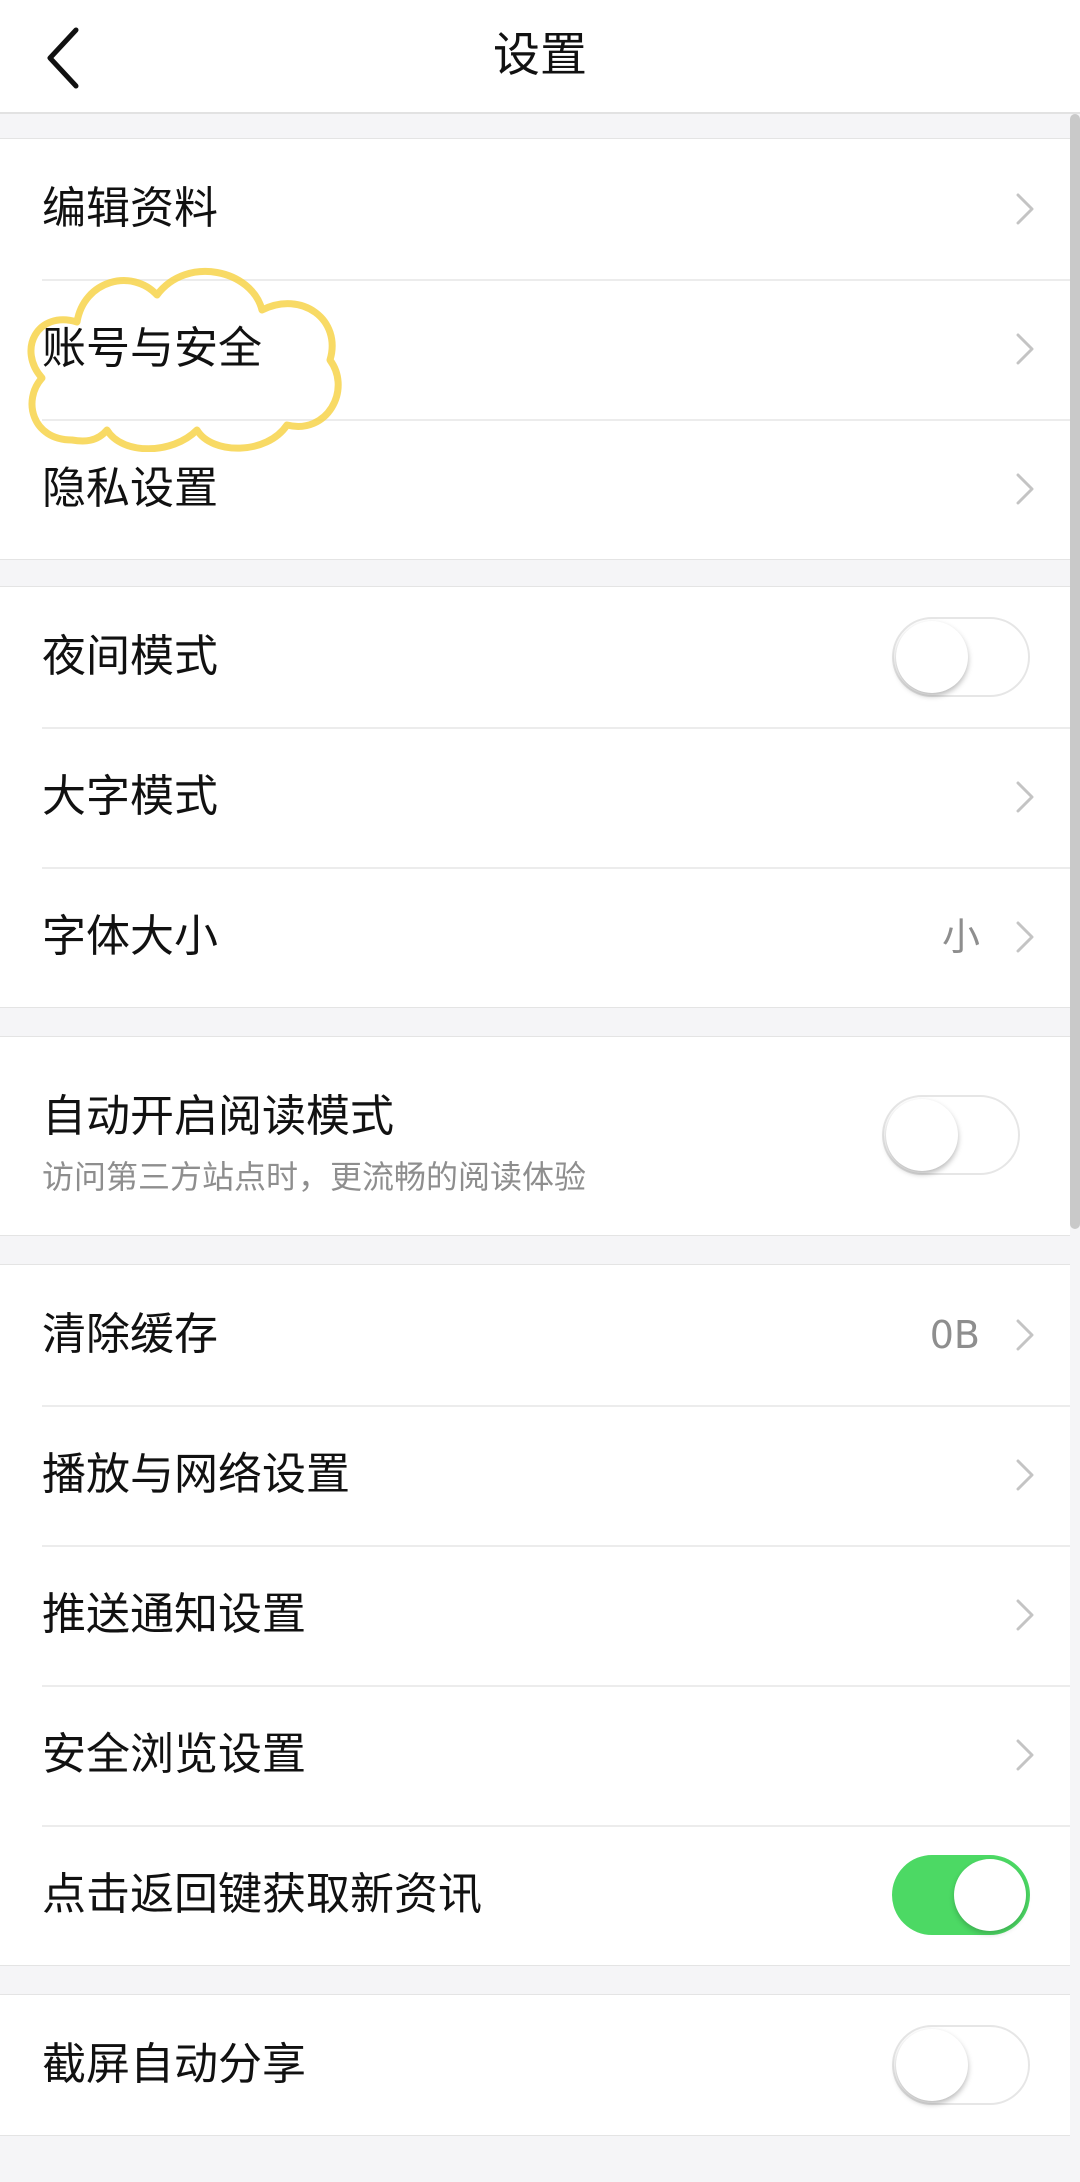  Describe the element at coordinates (314, 1177) in the screenshot. I see `row-sublabel: 访问第三方站点时，更流畅的阅读体验` at that location.